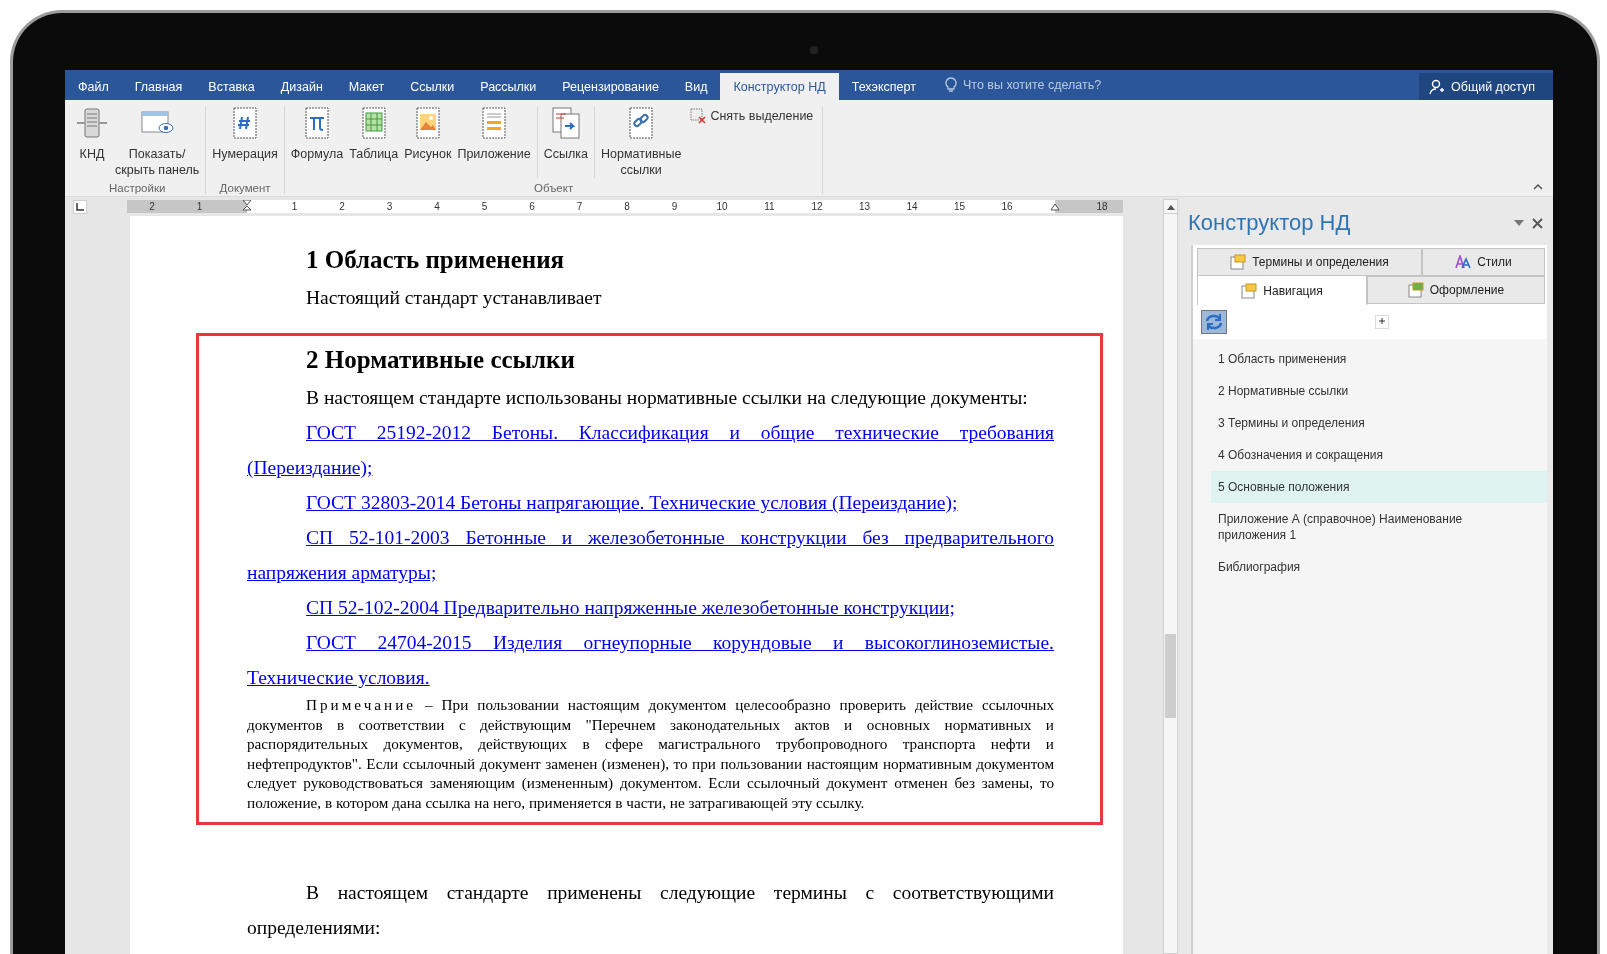  I want to click on scroll-up-icon, so click(1170, 206).